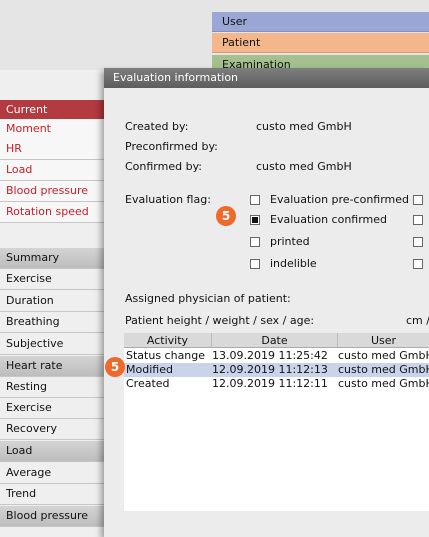 This screenshot has height=537, width=429. What do you see at coordinates (320, 22) in the screenshot?
I see `tab-user: User` at bounding box center [320, 22].